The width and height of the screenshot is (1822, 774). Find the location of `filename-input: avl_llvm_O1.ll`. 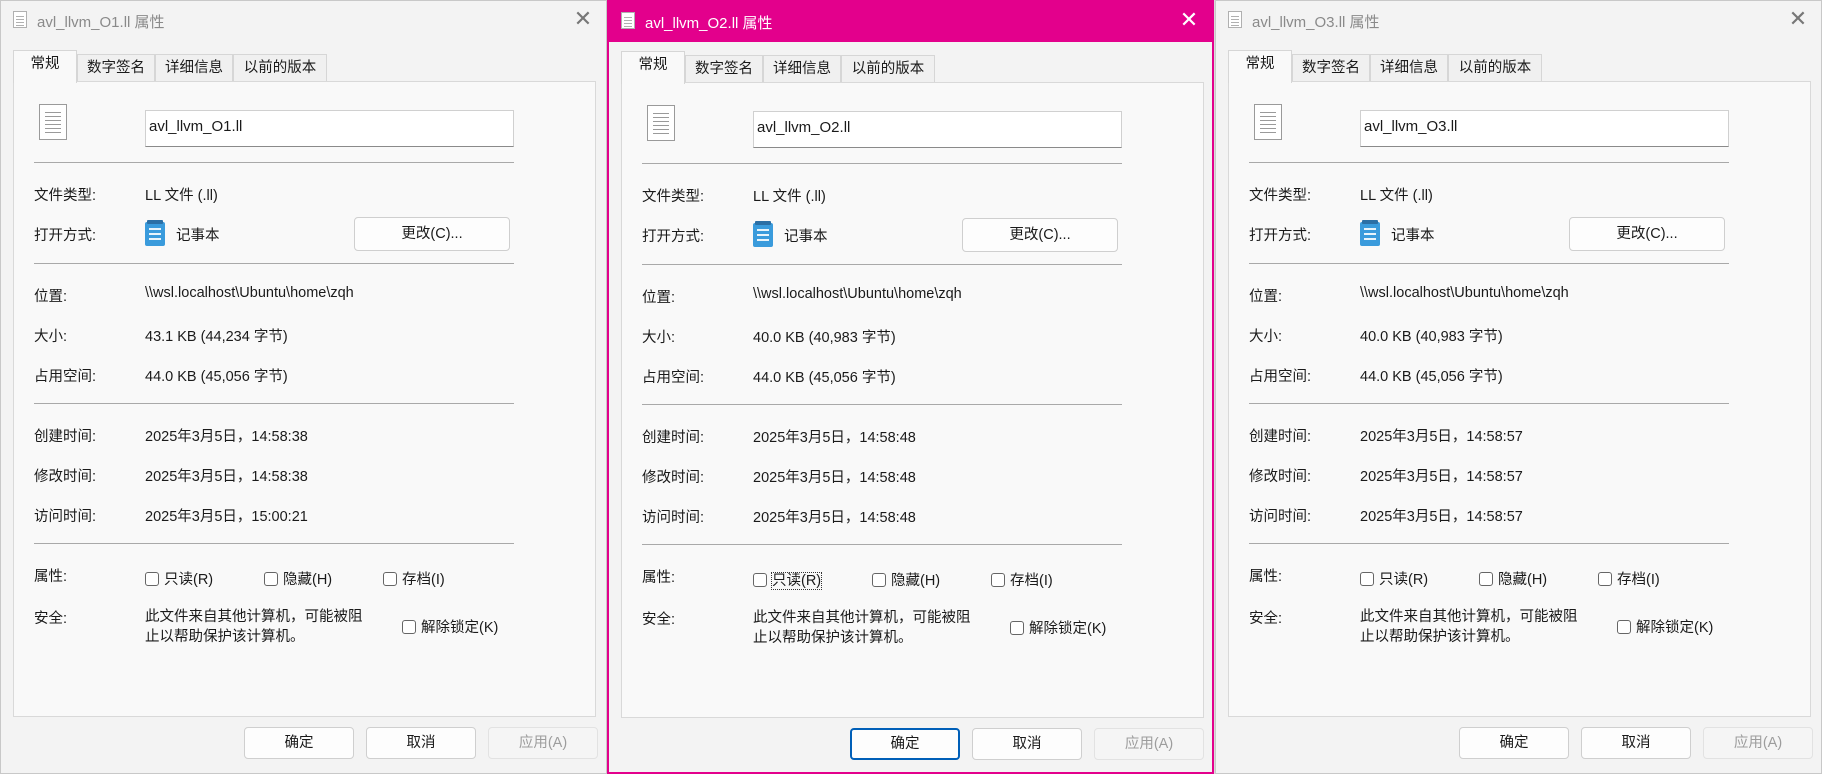

filename-input: avl_llvm_O1.ll is located at coordinates (329, 128).